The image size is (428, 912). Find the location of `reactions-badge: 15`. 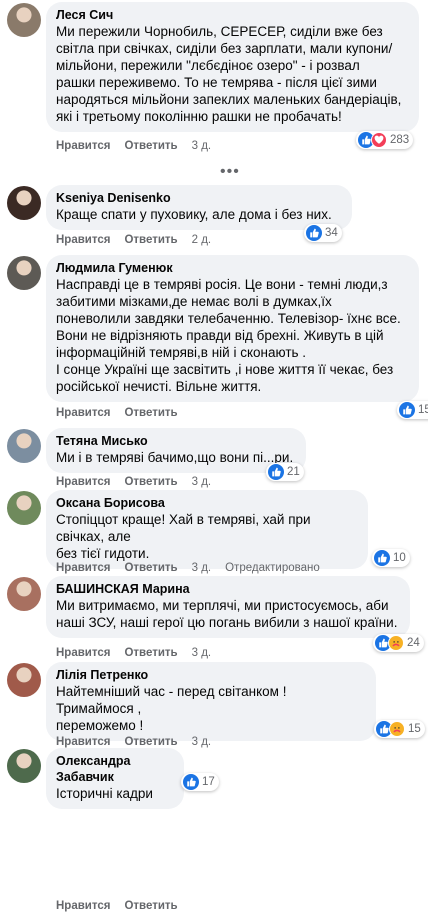

reactions-badge: 15 is located at coordinates (399, 729).